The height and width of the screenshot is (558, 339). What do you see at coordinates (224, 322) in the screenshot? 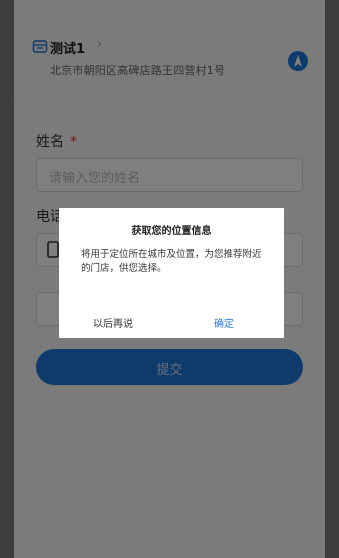
I see `confirm-button: 确定` at bounding box center [224, 322].